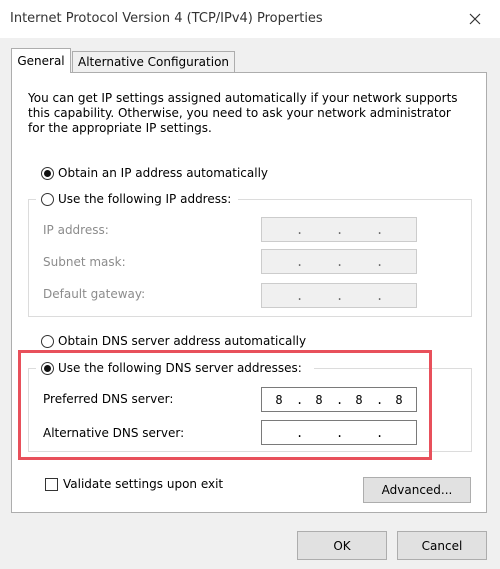  I want to click on default-gateway-label: Default gateway:, so click(94, 294).